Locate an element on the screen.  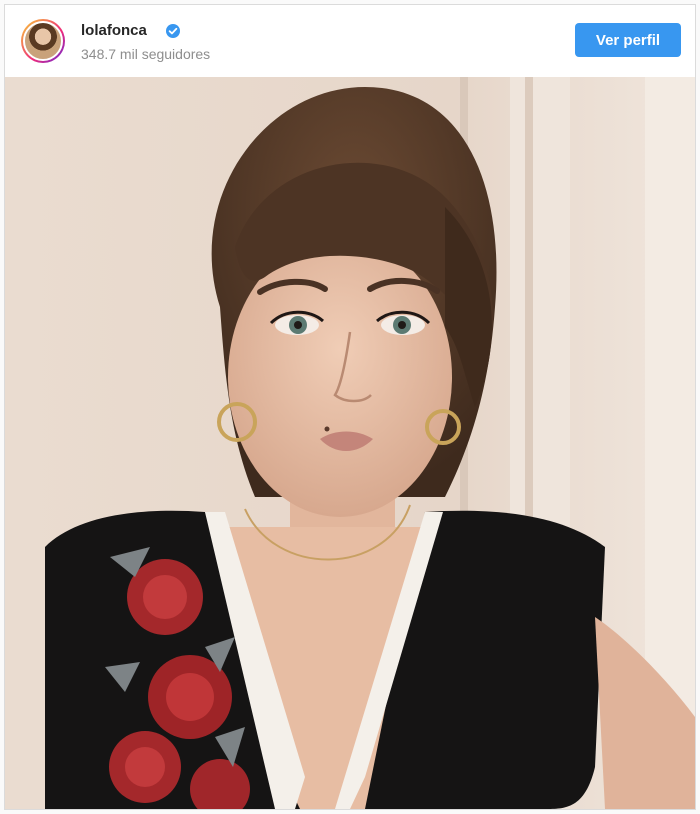
avatar-image is located at coordinates (43, 41).